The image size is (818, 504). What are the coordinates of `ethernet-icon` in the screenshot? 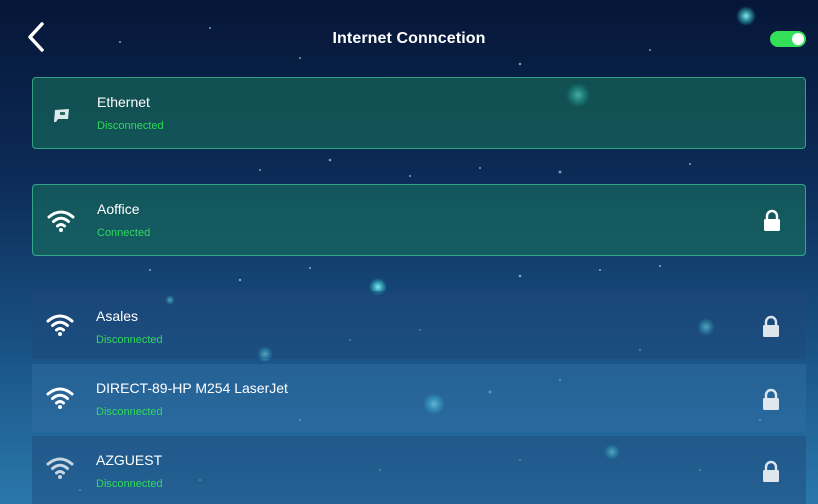 It's located at (61, 115).